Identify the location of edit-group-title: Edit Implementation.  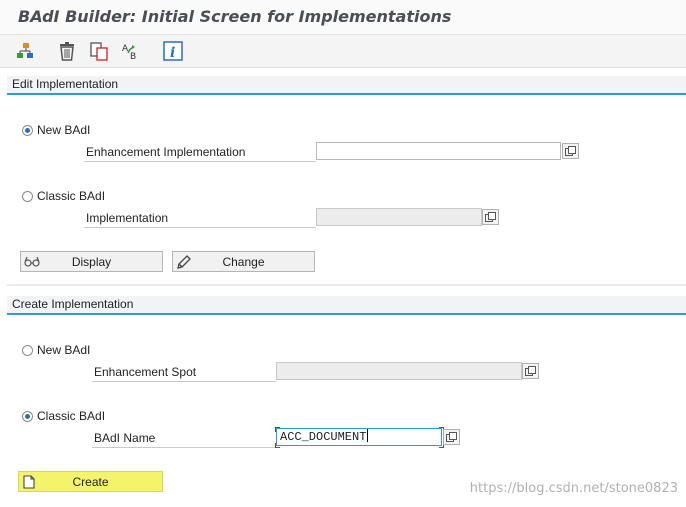
(65, 84).